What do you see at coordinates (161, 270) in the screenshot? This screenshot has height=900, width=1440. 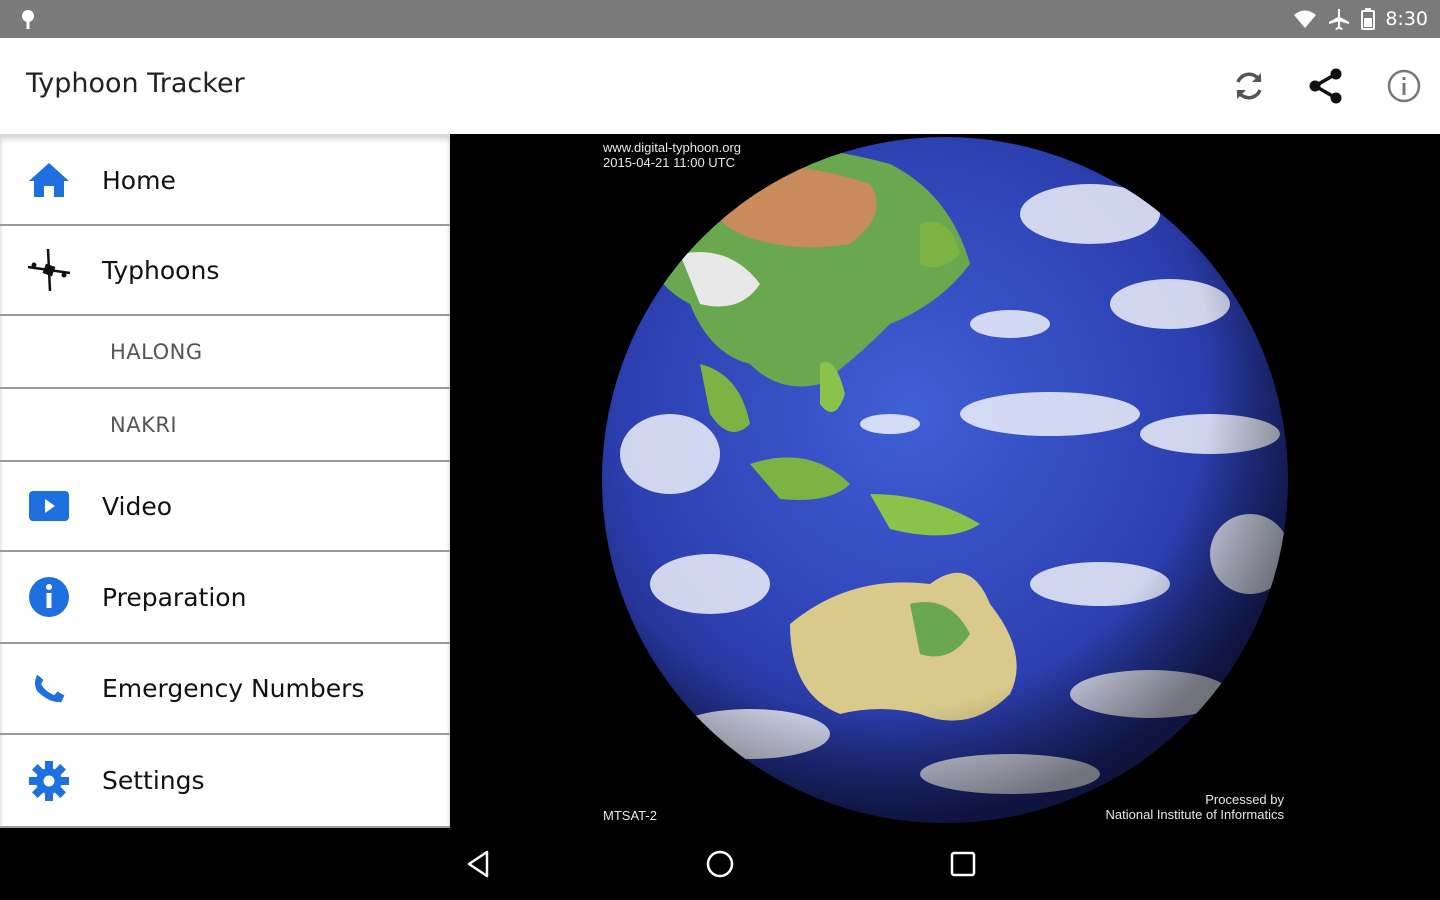 I see `drawer-item-label: Typhoons` at bounding box center [161, 270].